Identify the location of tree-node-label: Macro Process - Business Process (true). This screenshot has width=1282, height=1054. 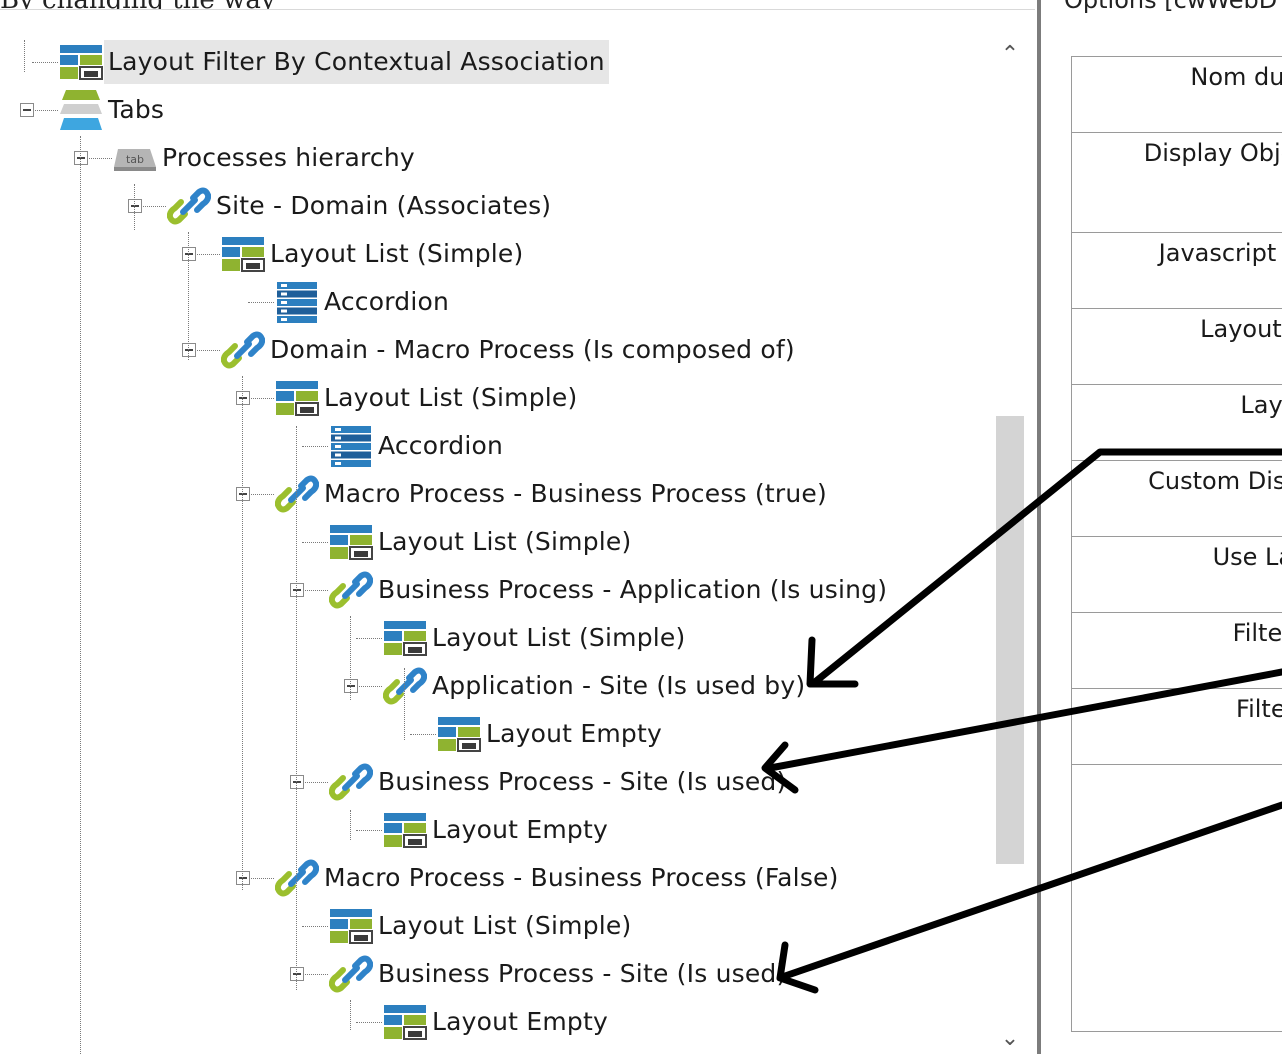
(575, 493).